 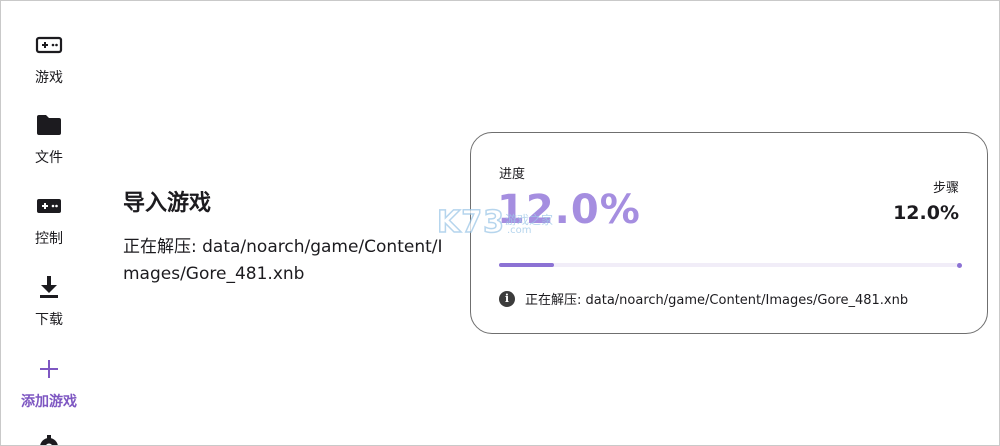 What do you see at coordinates (569, 210) in the screenshot?
I see `progress-value: 12.0%` at bounding box center [569, 210].